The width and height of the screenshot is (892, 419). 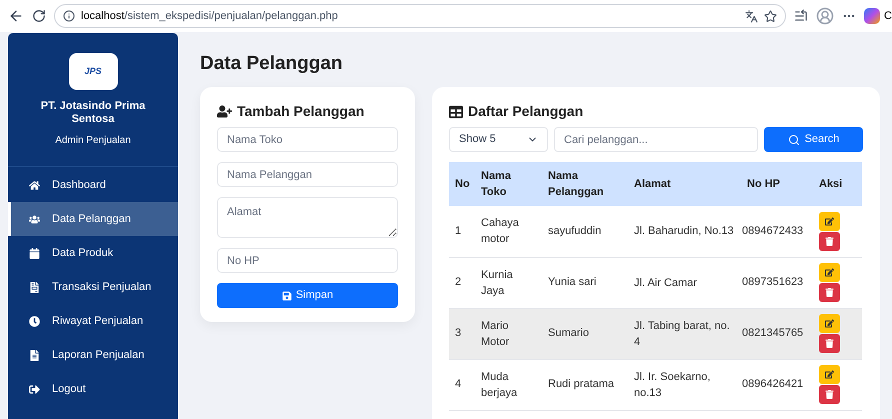 I want to click on role-label: Admin Penjualan, so click(x=93, y=141).